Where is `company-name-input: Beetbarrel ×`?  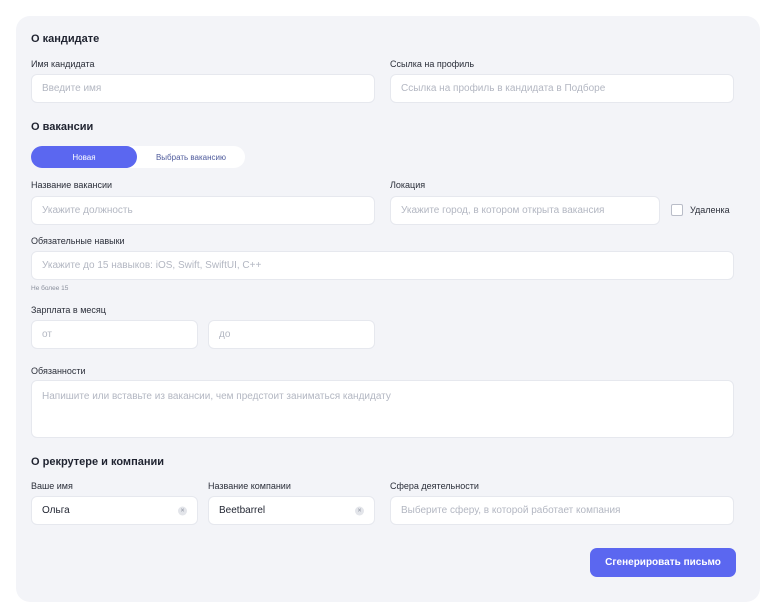 company-name-input: Beetbarrel × is located at coordinates (291, 510).